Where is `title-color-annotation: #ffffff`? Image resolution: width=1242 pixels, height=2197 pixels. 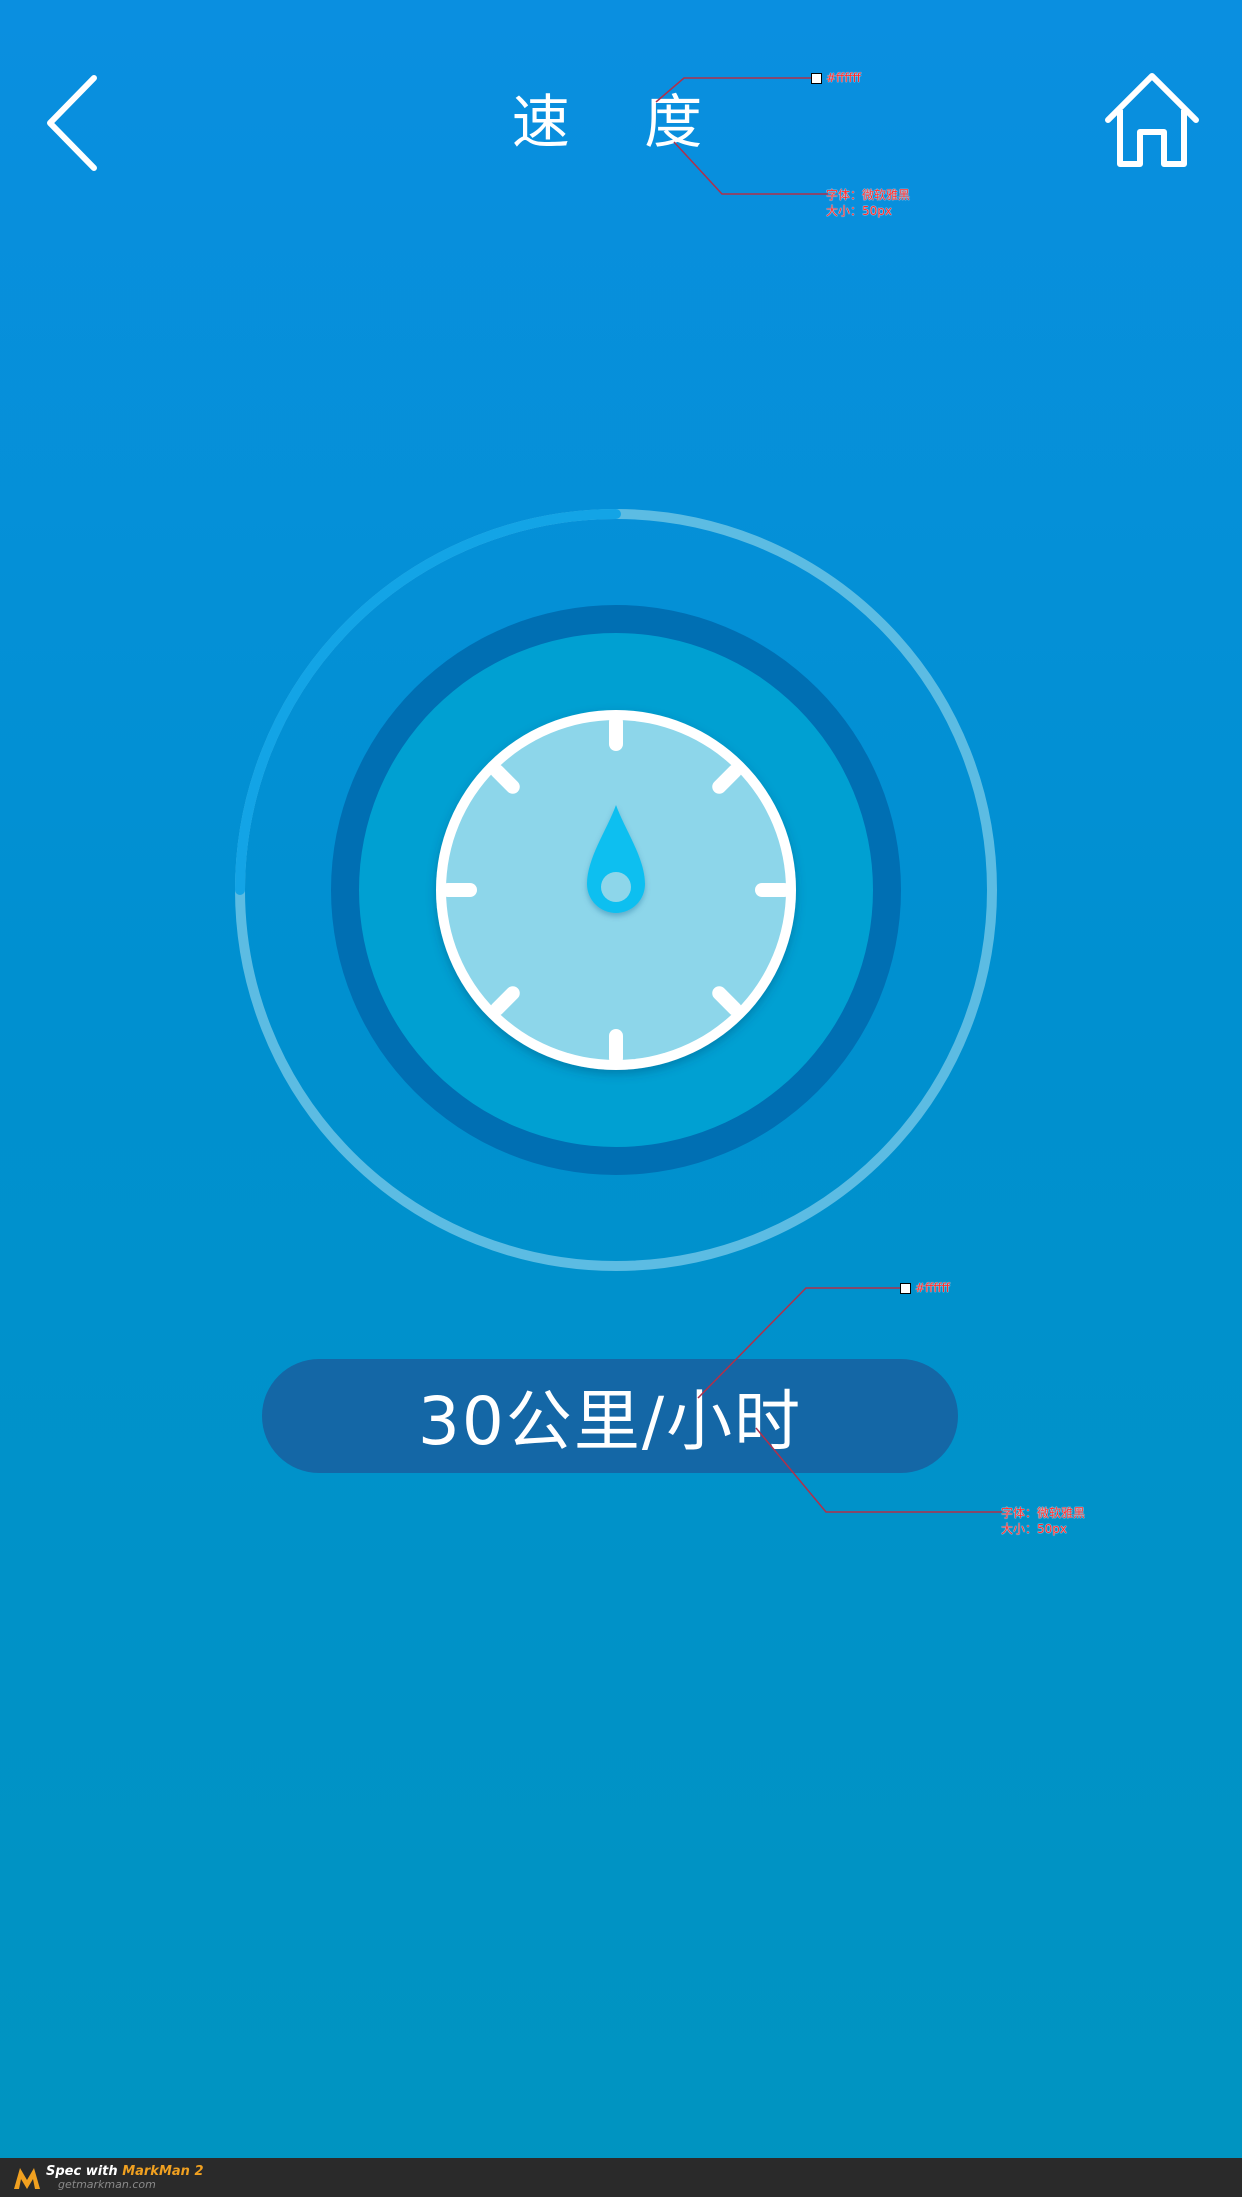 title-color-annotation: #ffffff is located at coordinates (843, 78).